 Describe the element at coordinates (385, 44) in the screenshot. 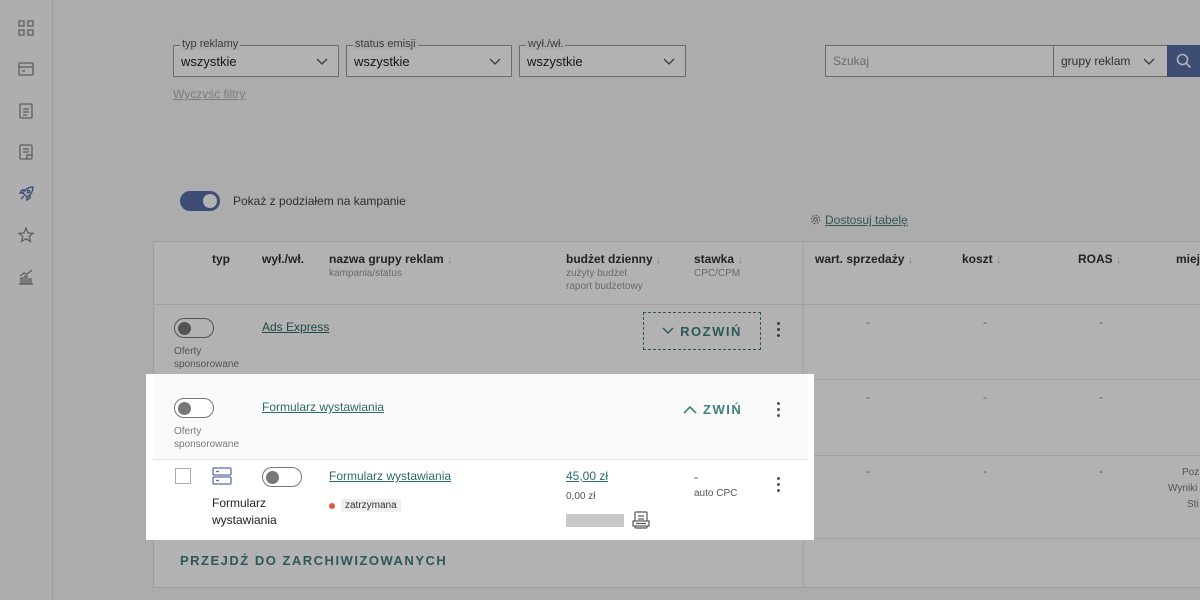

I see `emission-status-legend: status emisji` at that location.